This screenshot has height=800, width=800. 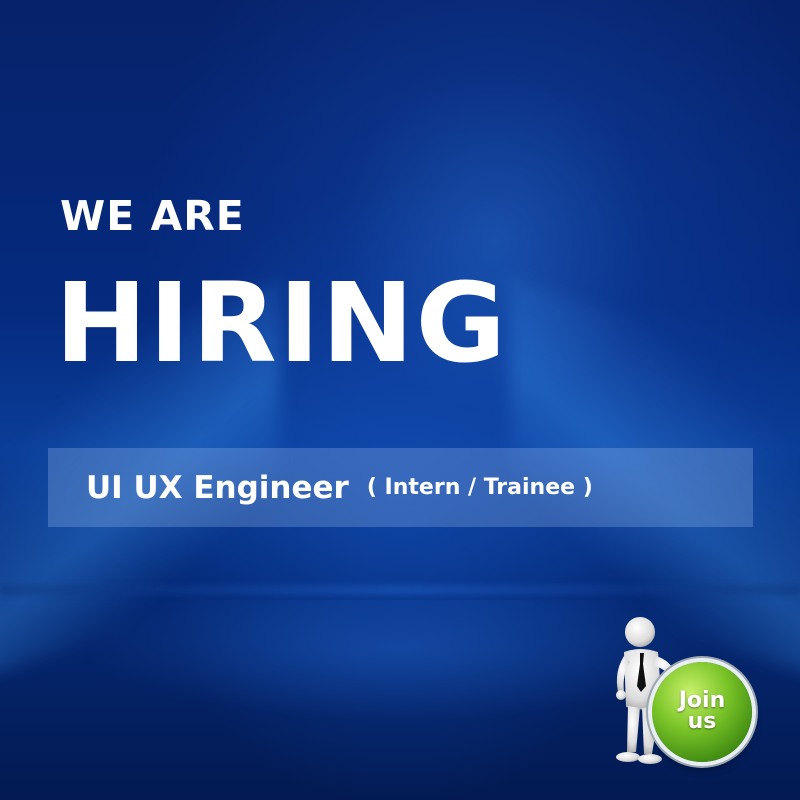 I want to click on join-us-label: Join us, so click(x=702, y=711).